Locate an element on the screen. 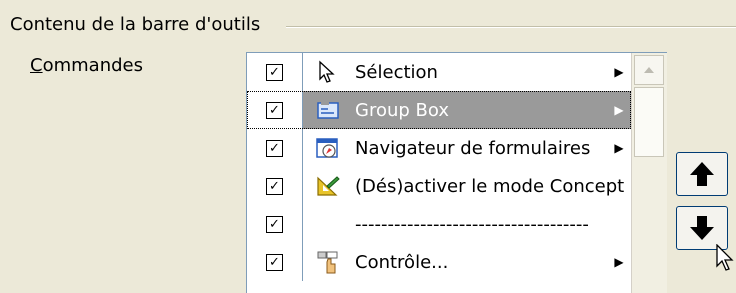  list-item-label: ------------------------------------ is located at coordinates (472, 224).